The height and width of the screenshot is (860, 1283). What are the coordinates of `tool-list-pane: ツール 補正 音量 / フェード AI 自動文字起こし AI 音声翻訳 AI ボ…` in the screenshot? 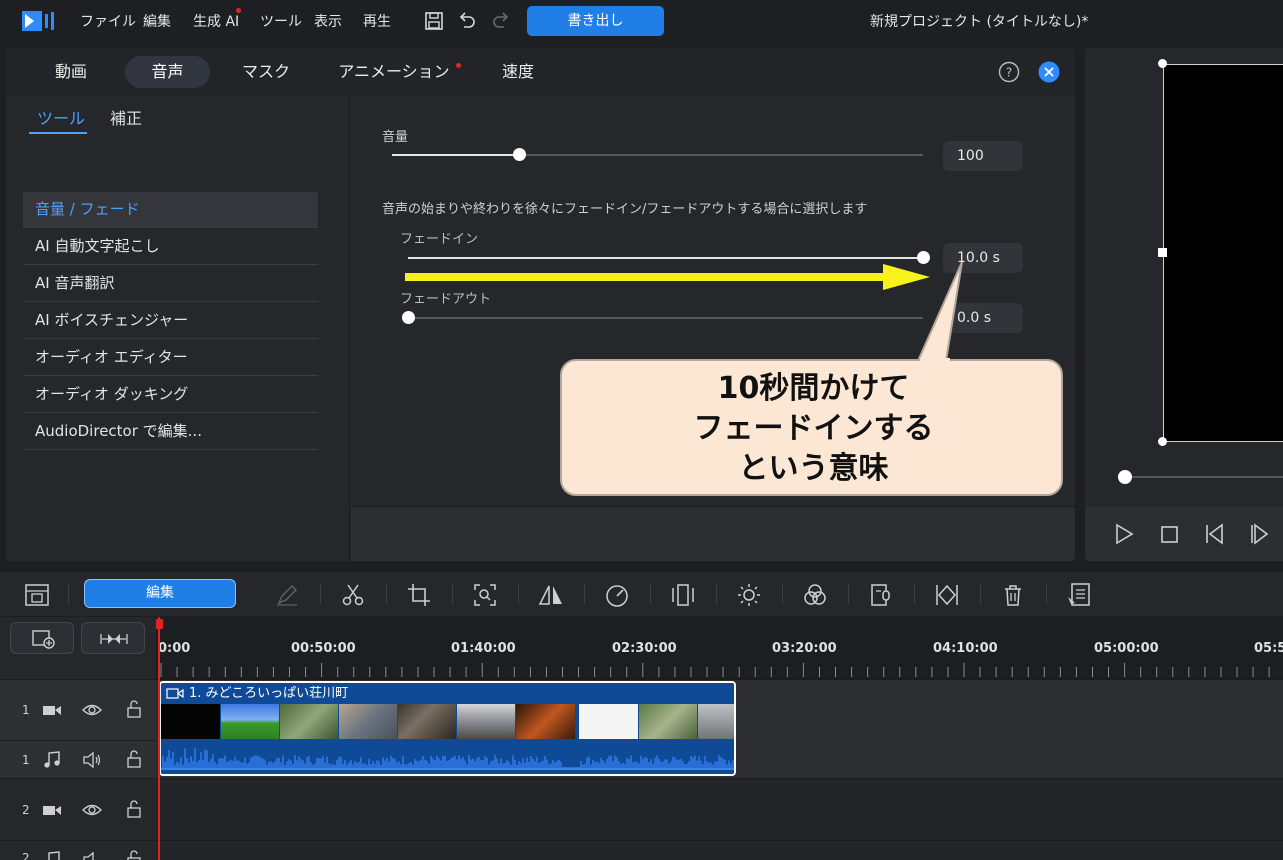 It's located at (178, 328).